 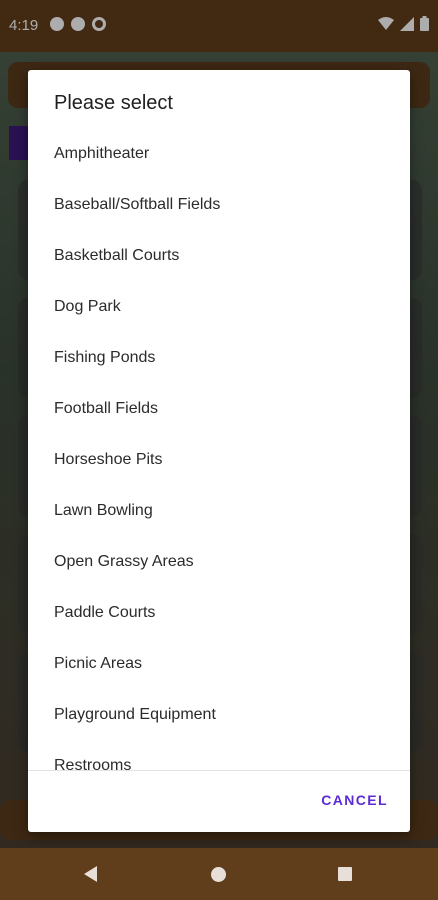 I want to click on list-item: Basketball Courts, so click(x=219, y=255).